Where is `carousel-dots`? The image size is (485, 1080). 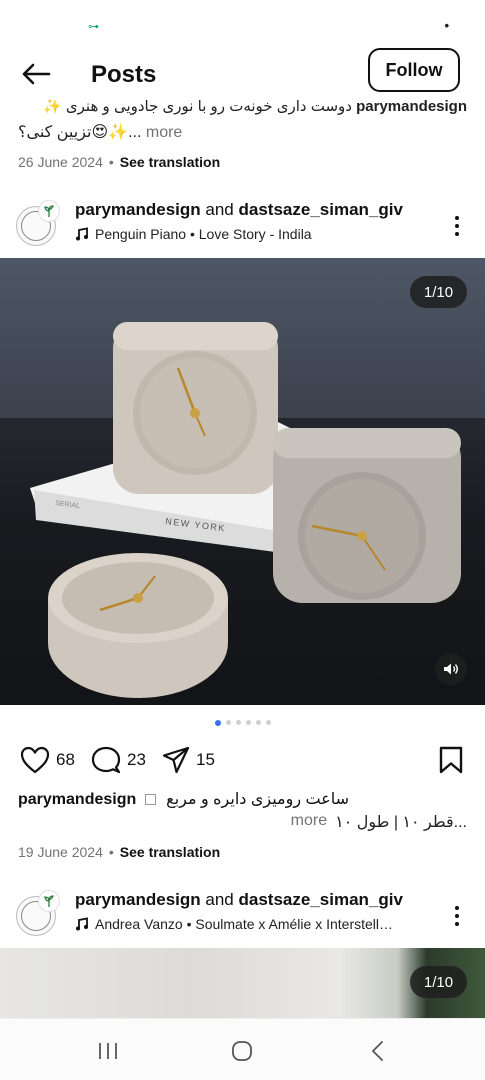 carousel-dots is located at coordinates (242, 722).